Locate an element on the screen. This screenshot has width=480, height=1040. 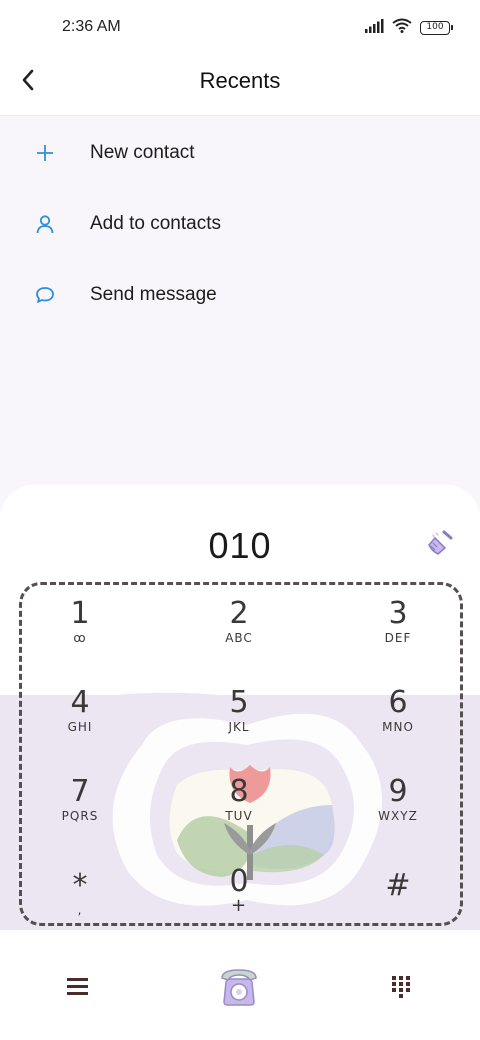
key-8: 8 TUV is located at coordinates (239, 810).